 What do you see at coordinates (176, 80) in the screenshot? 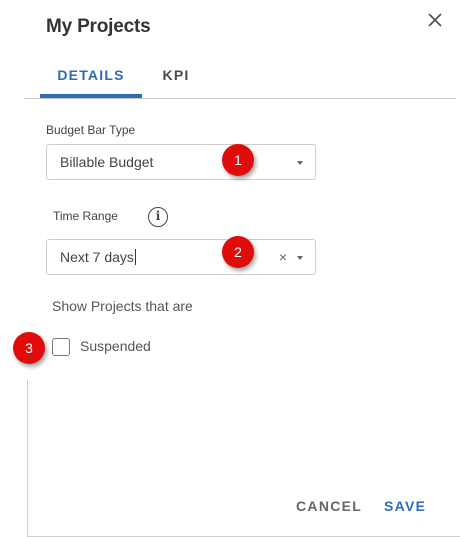
I see `tab-kpi: KPI` at bounding box center [176, 80].